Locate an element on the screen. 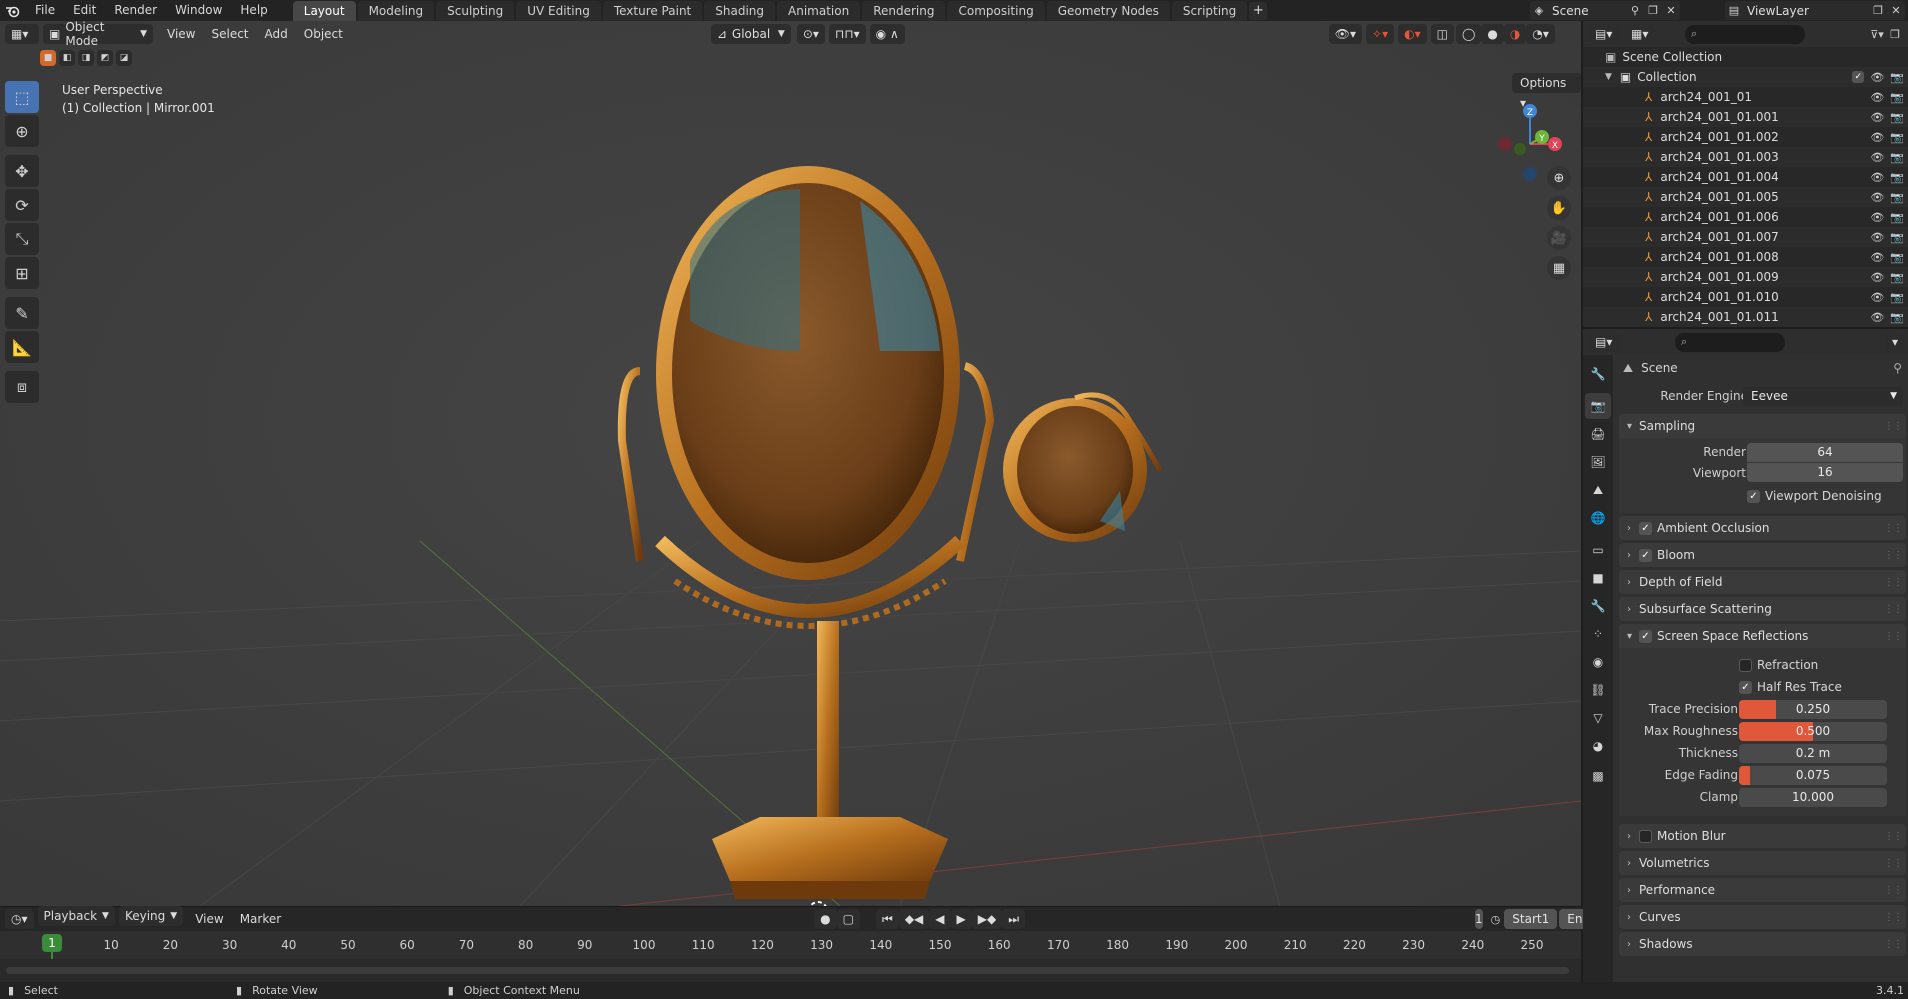  outliner-item: ⅄ arch24_001_01.008 👁 📷 is located at coordinates (1745, 257).